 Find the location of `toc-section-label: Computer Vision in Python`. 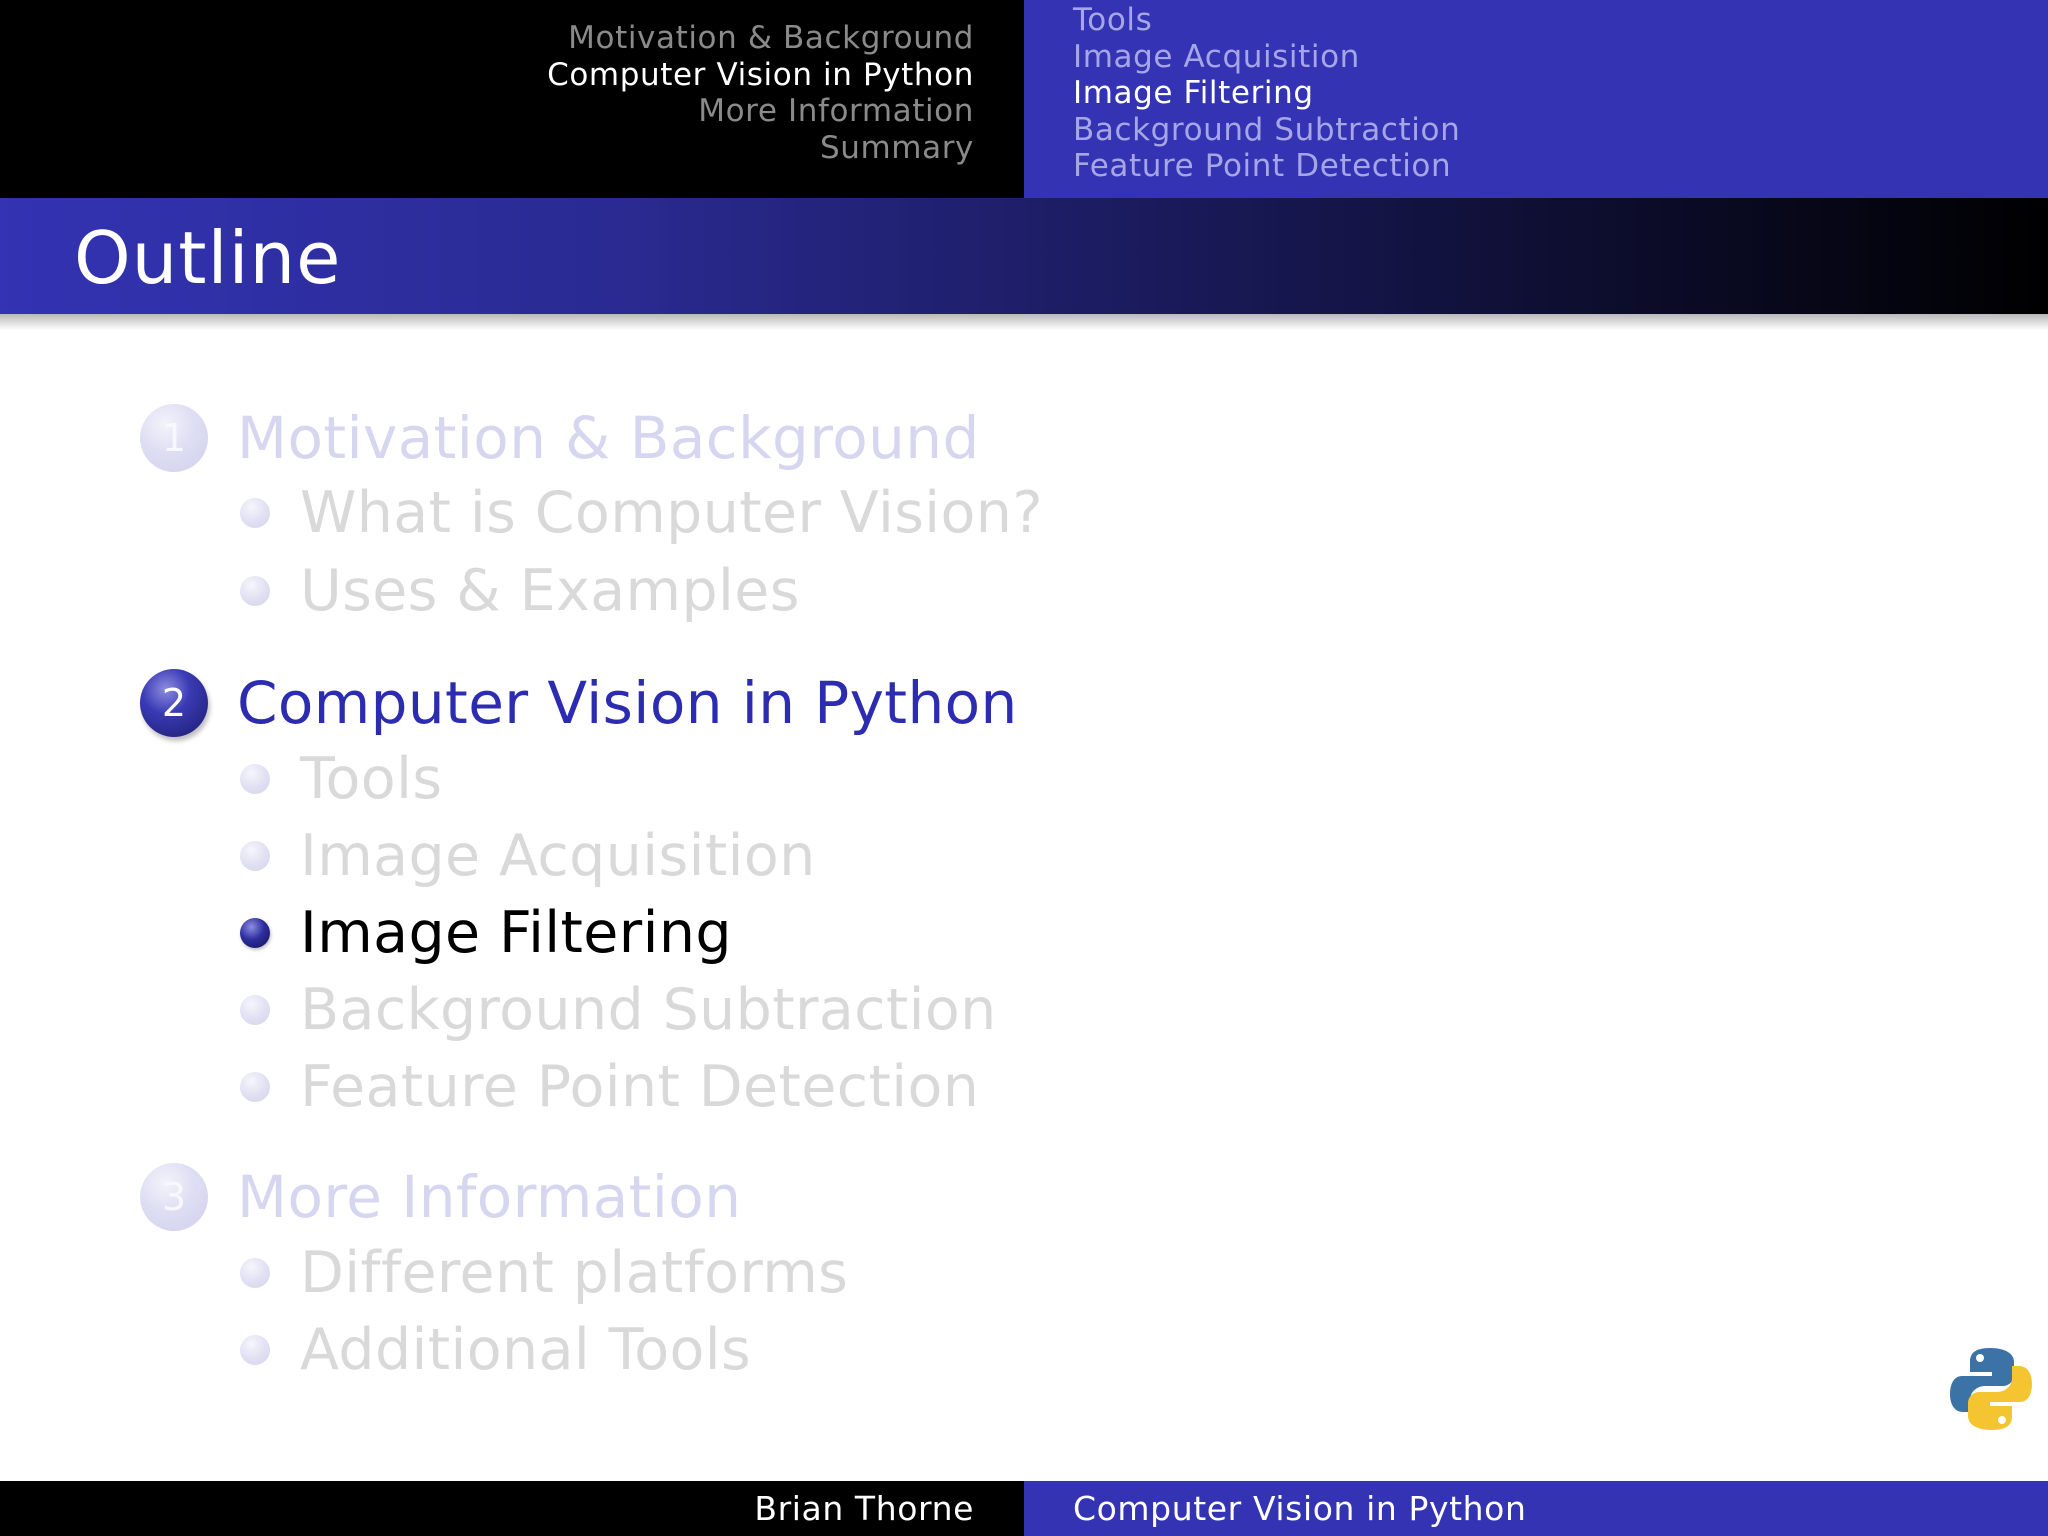

toc-section-label: Computer Vision in Python is located at coordinates (627, 703).